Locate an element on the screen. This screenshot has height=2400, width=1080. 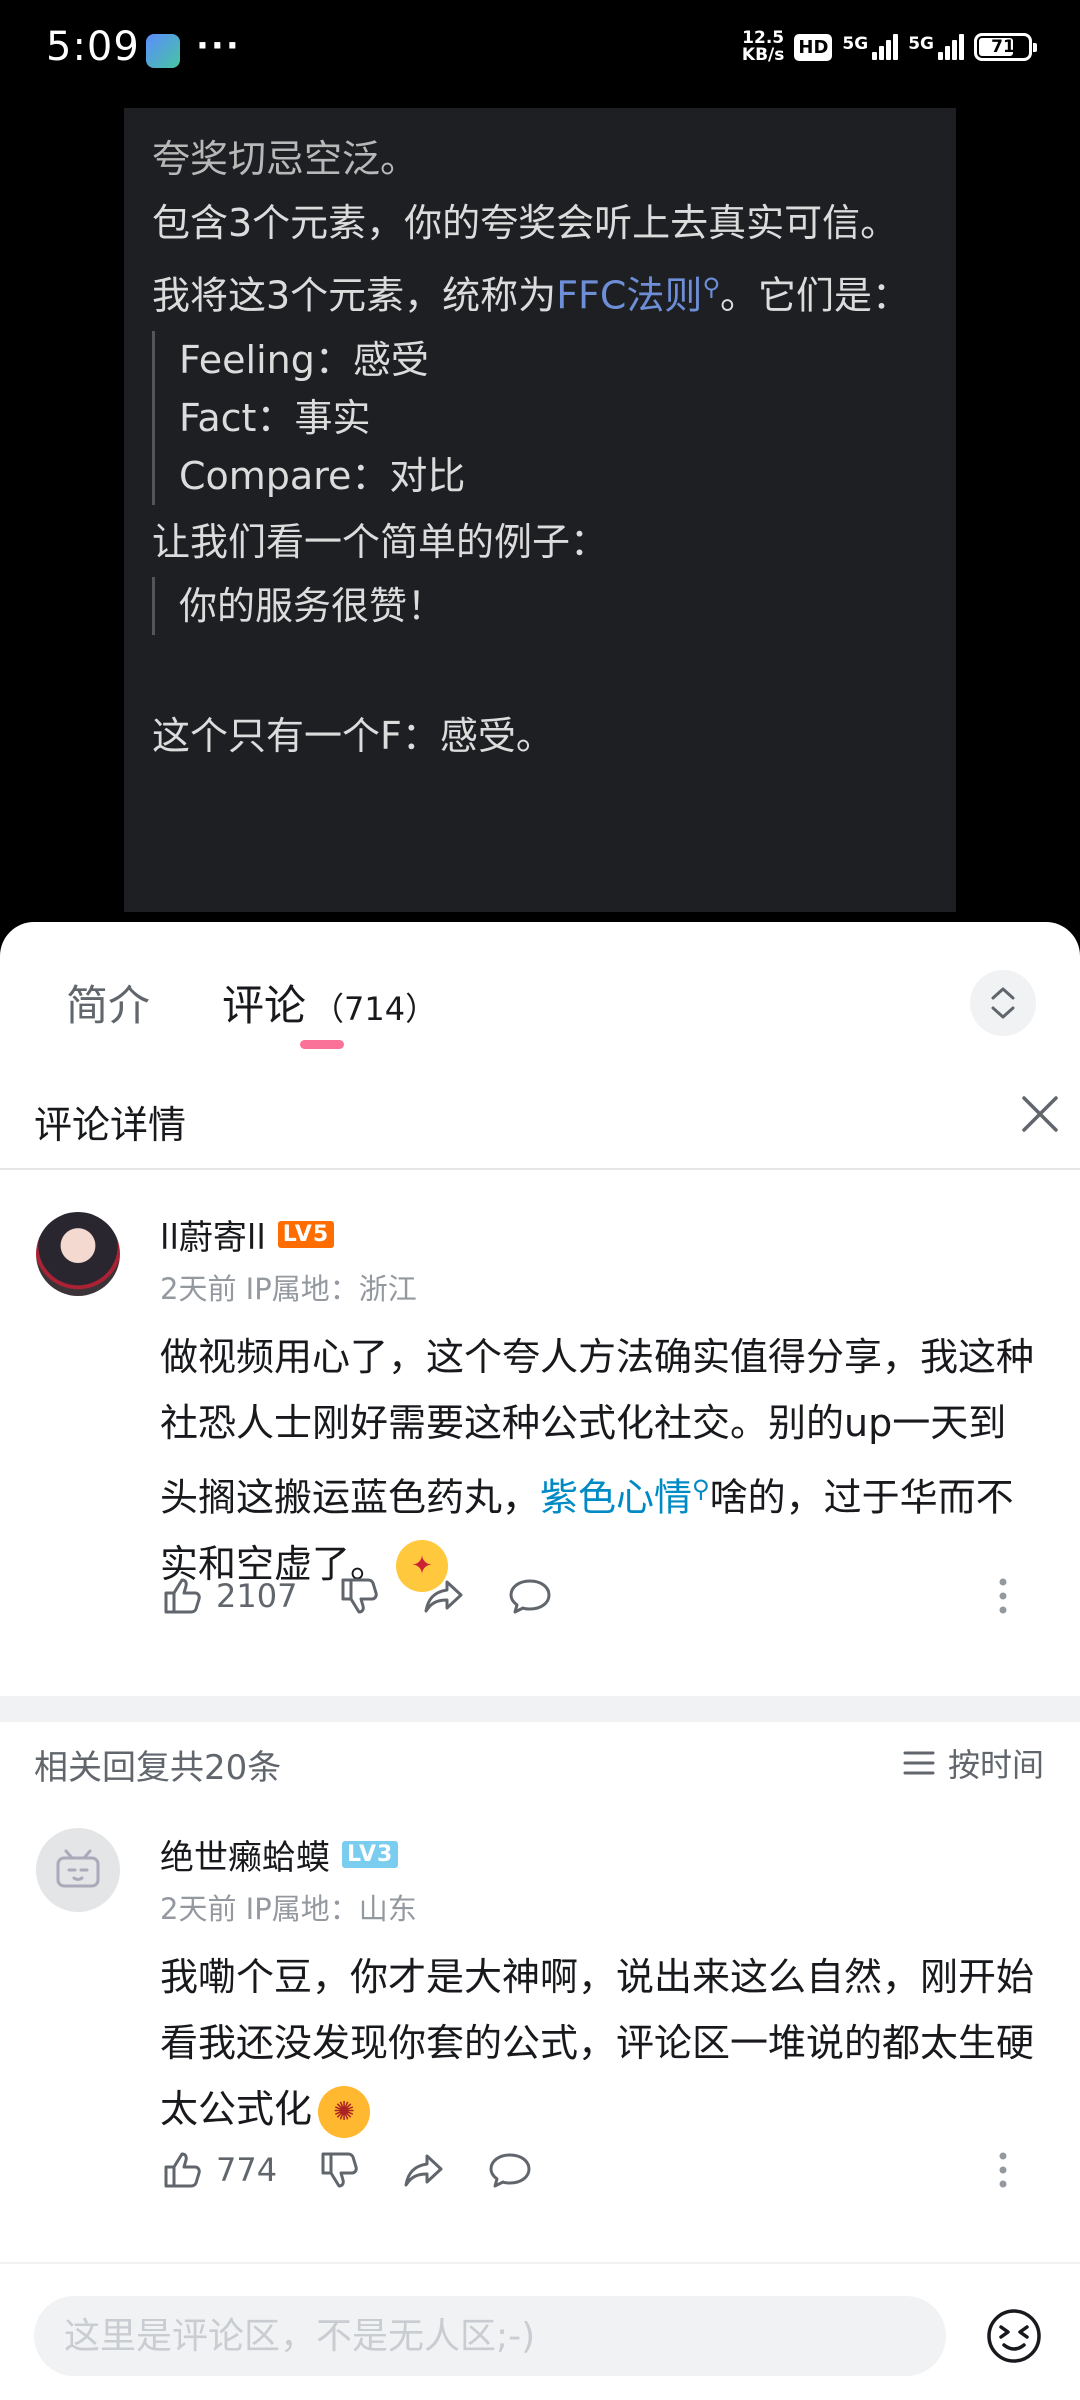
like-button: 2107 is located at coordinates (228, 1596).